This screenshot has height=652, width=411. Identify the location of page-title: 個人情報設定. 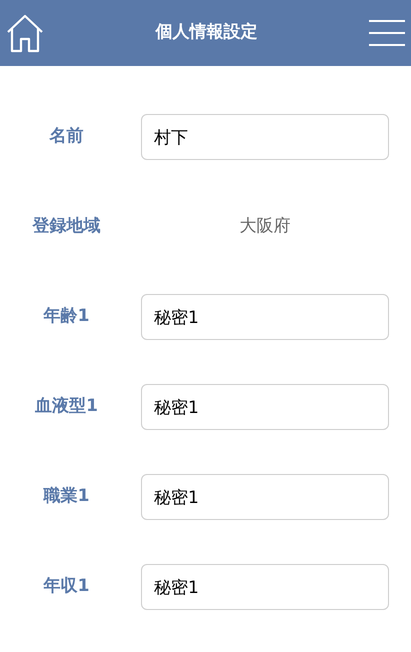
(207, 32).